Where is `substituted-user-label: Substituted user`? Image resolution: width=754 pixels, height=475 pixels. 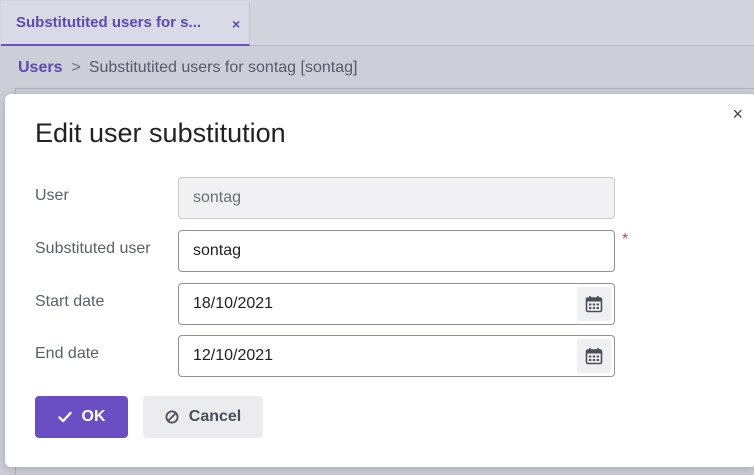 substituted-user-label: Substituted user is located at coordinates (93, 248).